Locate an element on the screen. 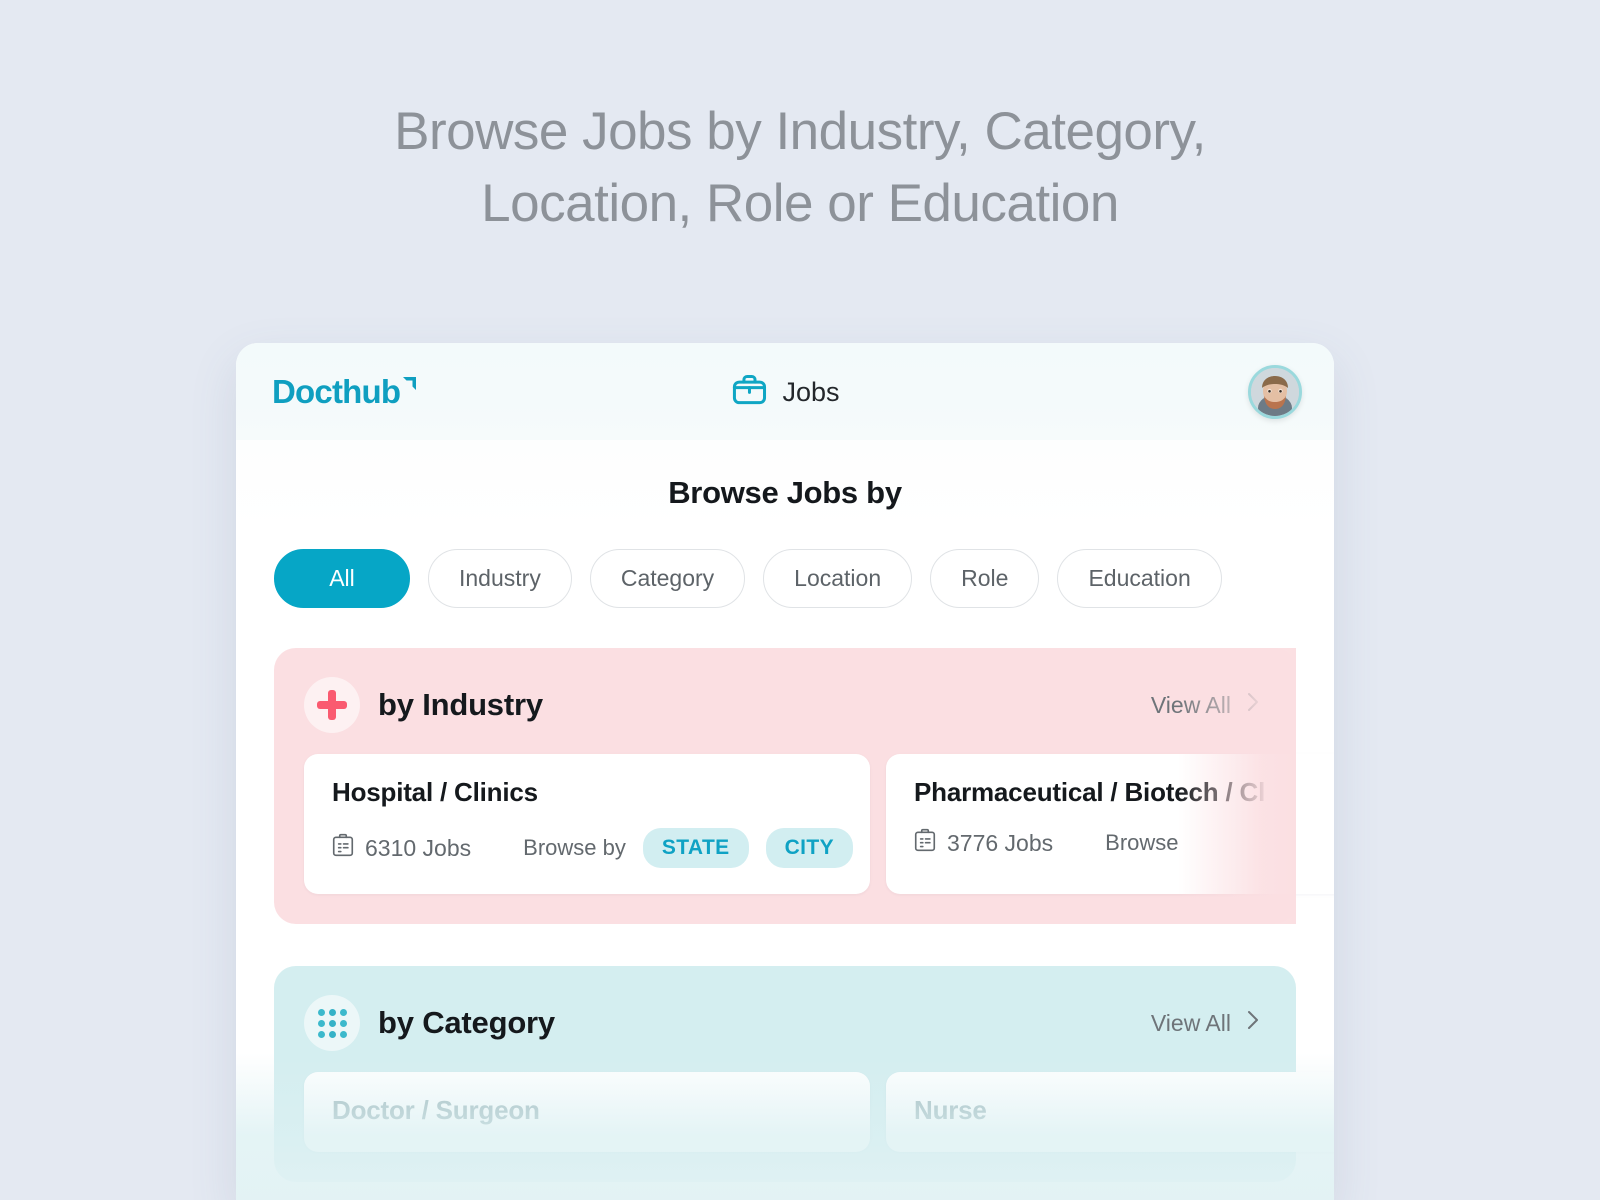  filter-pill-all: All is located at coordinates (342, 578).